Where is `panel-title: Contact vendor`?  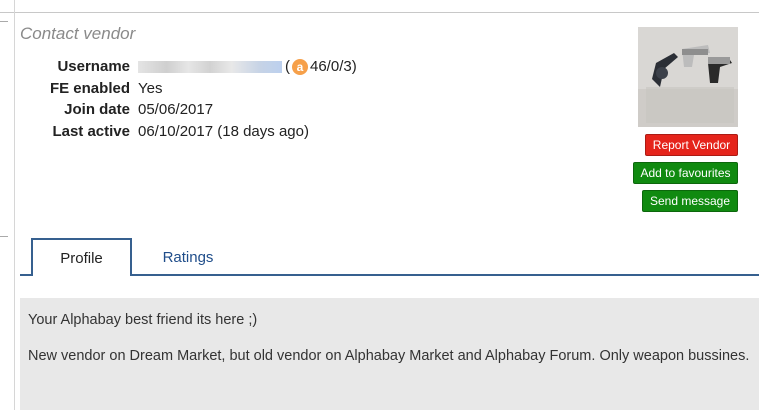
panel-title: Contact vendor is located at coordinates (78, 33).